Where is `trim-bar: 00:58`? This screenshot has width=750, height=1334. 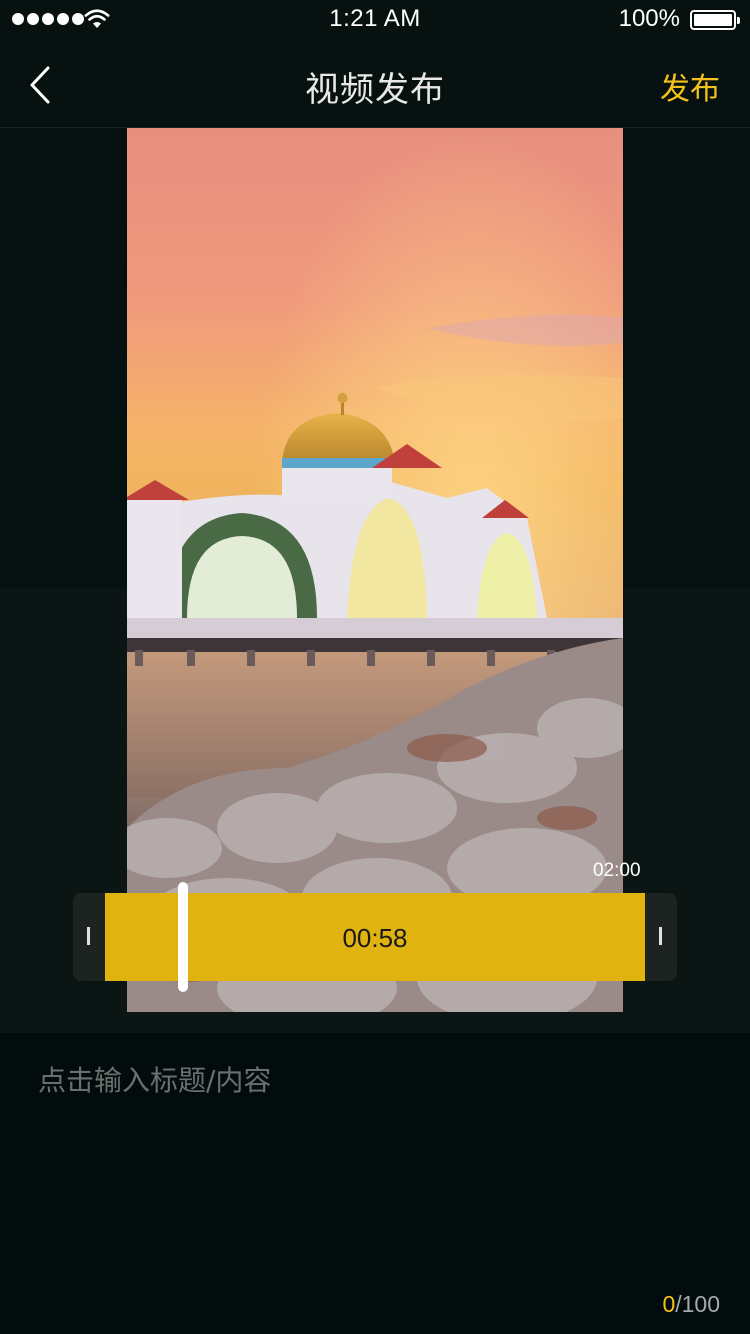
trim-bar: 00:58 is located at coordinates (375, 937).